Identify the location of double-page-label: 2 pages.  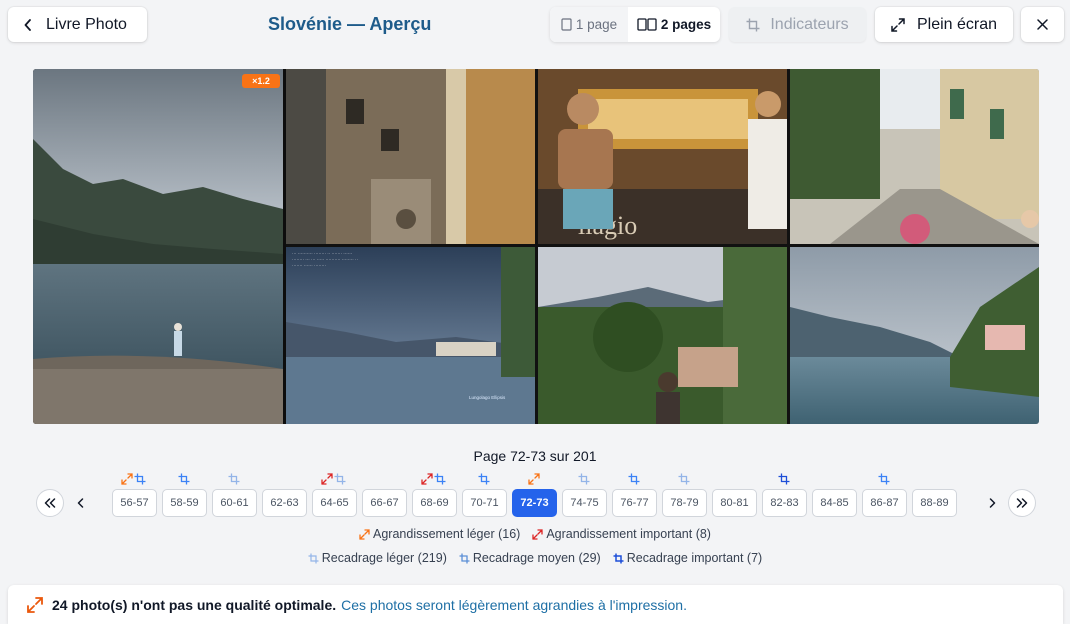
(686, 24).